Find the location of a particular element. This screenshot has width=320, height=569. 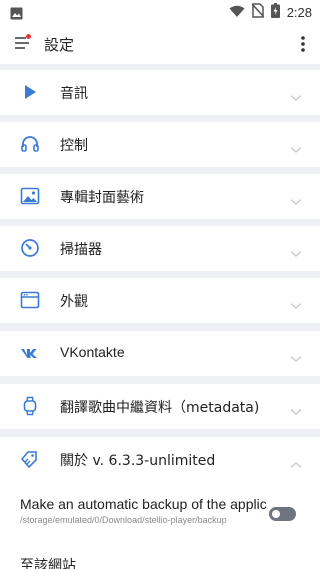

website-link: 至該網站 is located at coordinates (48, 562).